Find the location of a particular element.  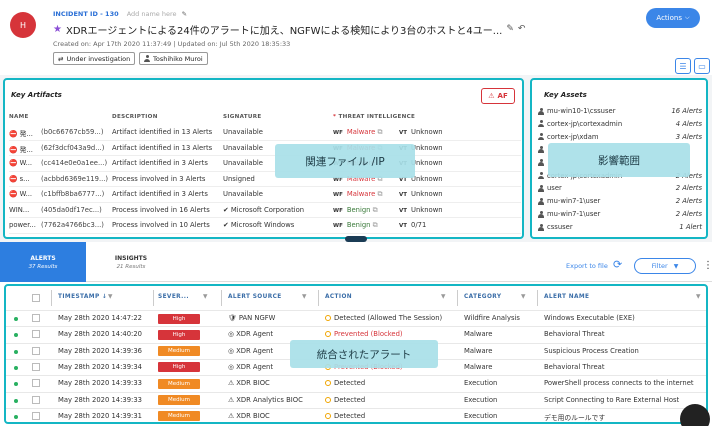

wildfire-logo-icon: WF is located at coordinates (338, 226).